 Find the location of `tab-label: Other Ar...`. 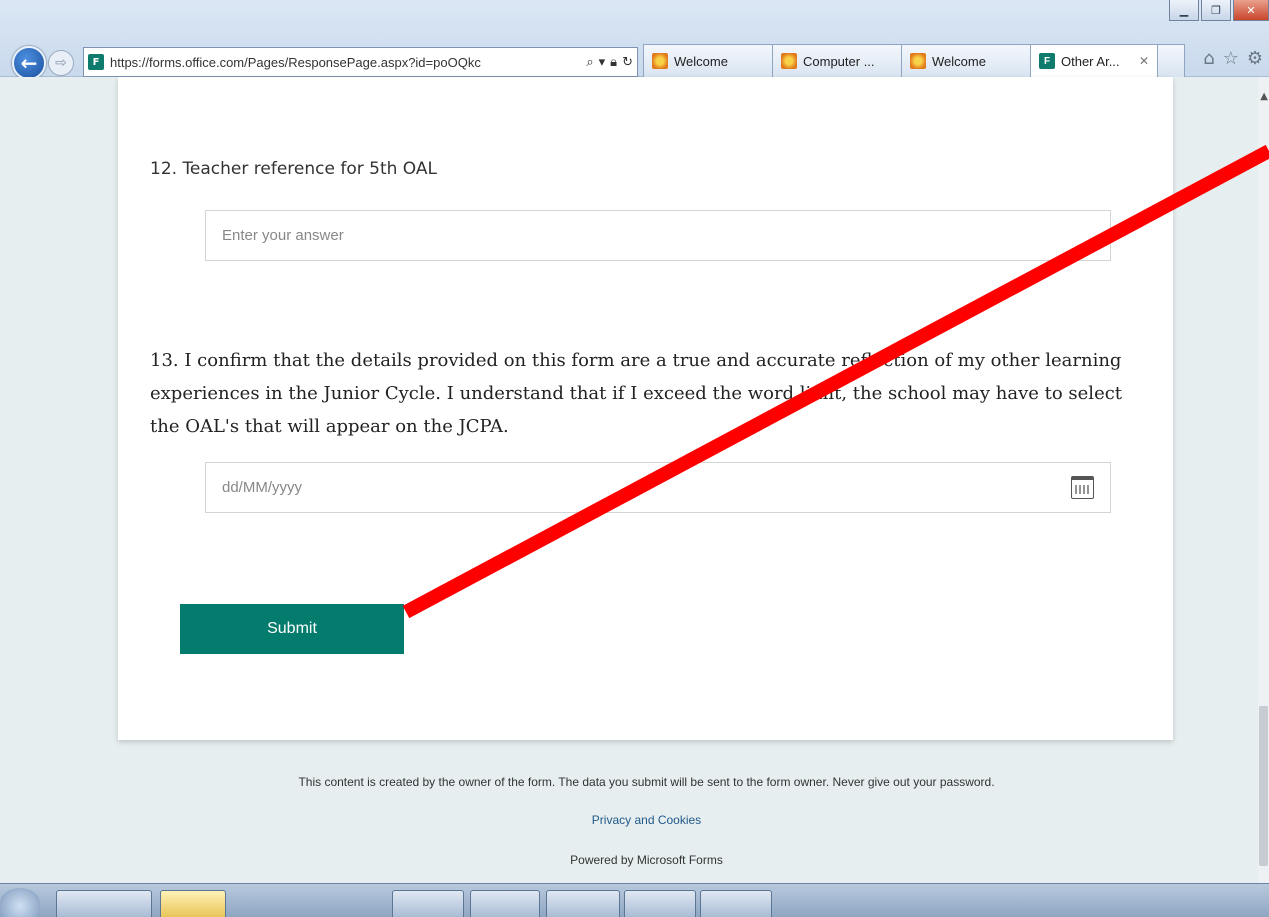

tab-label: Other Ar... is located at coordinates (1090, 61).